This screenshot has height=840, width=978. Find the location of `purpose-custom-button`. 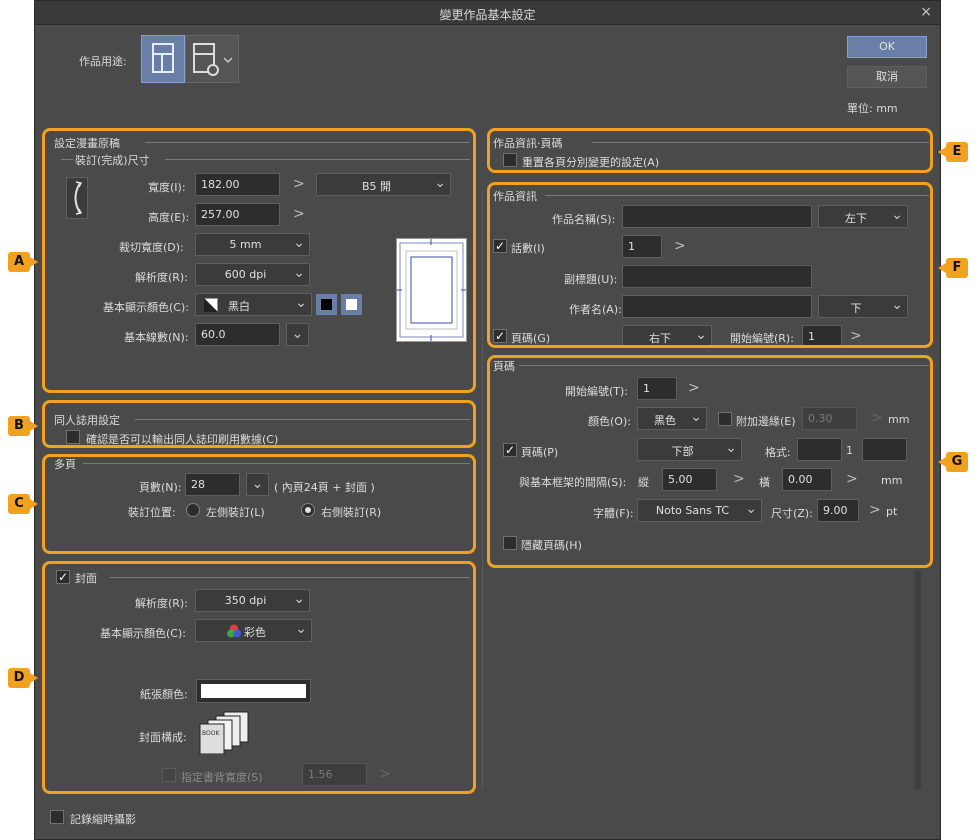

purpose-custom-button is located at coordinates (212, 59).